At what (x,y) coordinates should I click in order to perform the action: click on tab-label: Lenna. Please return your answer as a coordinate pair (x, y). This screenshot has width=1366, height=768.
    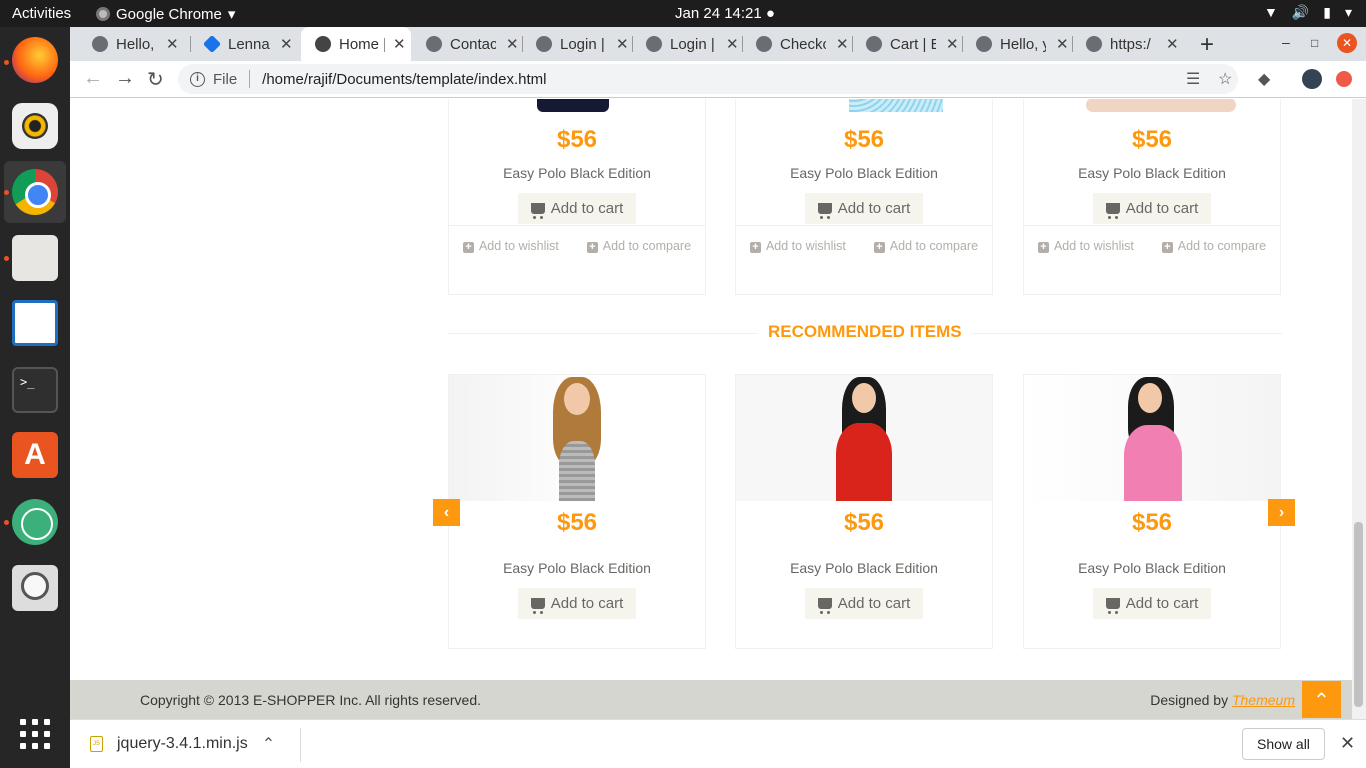
    Looking at the image, I should click on (249, 44).